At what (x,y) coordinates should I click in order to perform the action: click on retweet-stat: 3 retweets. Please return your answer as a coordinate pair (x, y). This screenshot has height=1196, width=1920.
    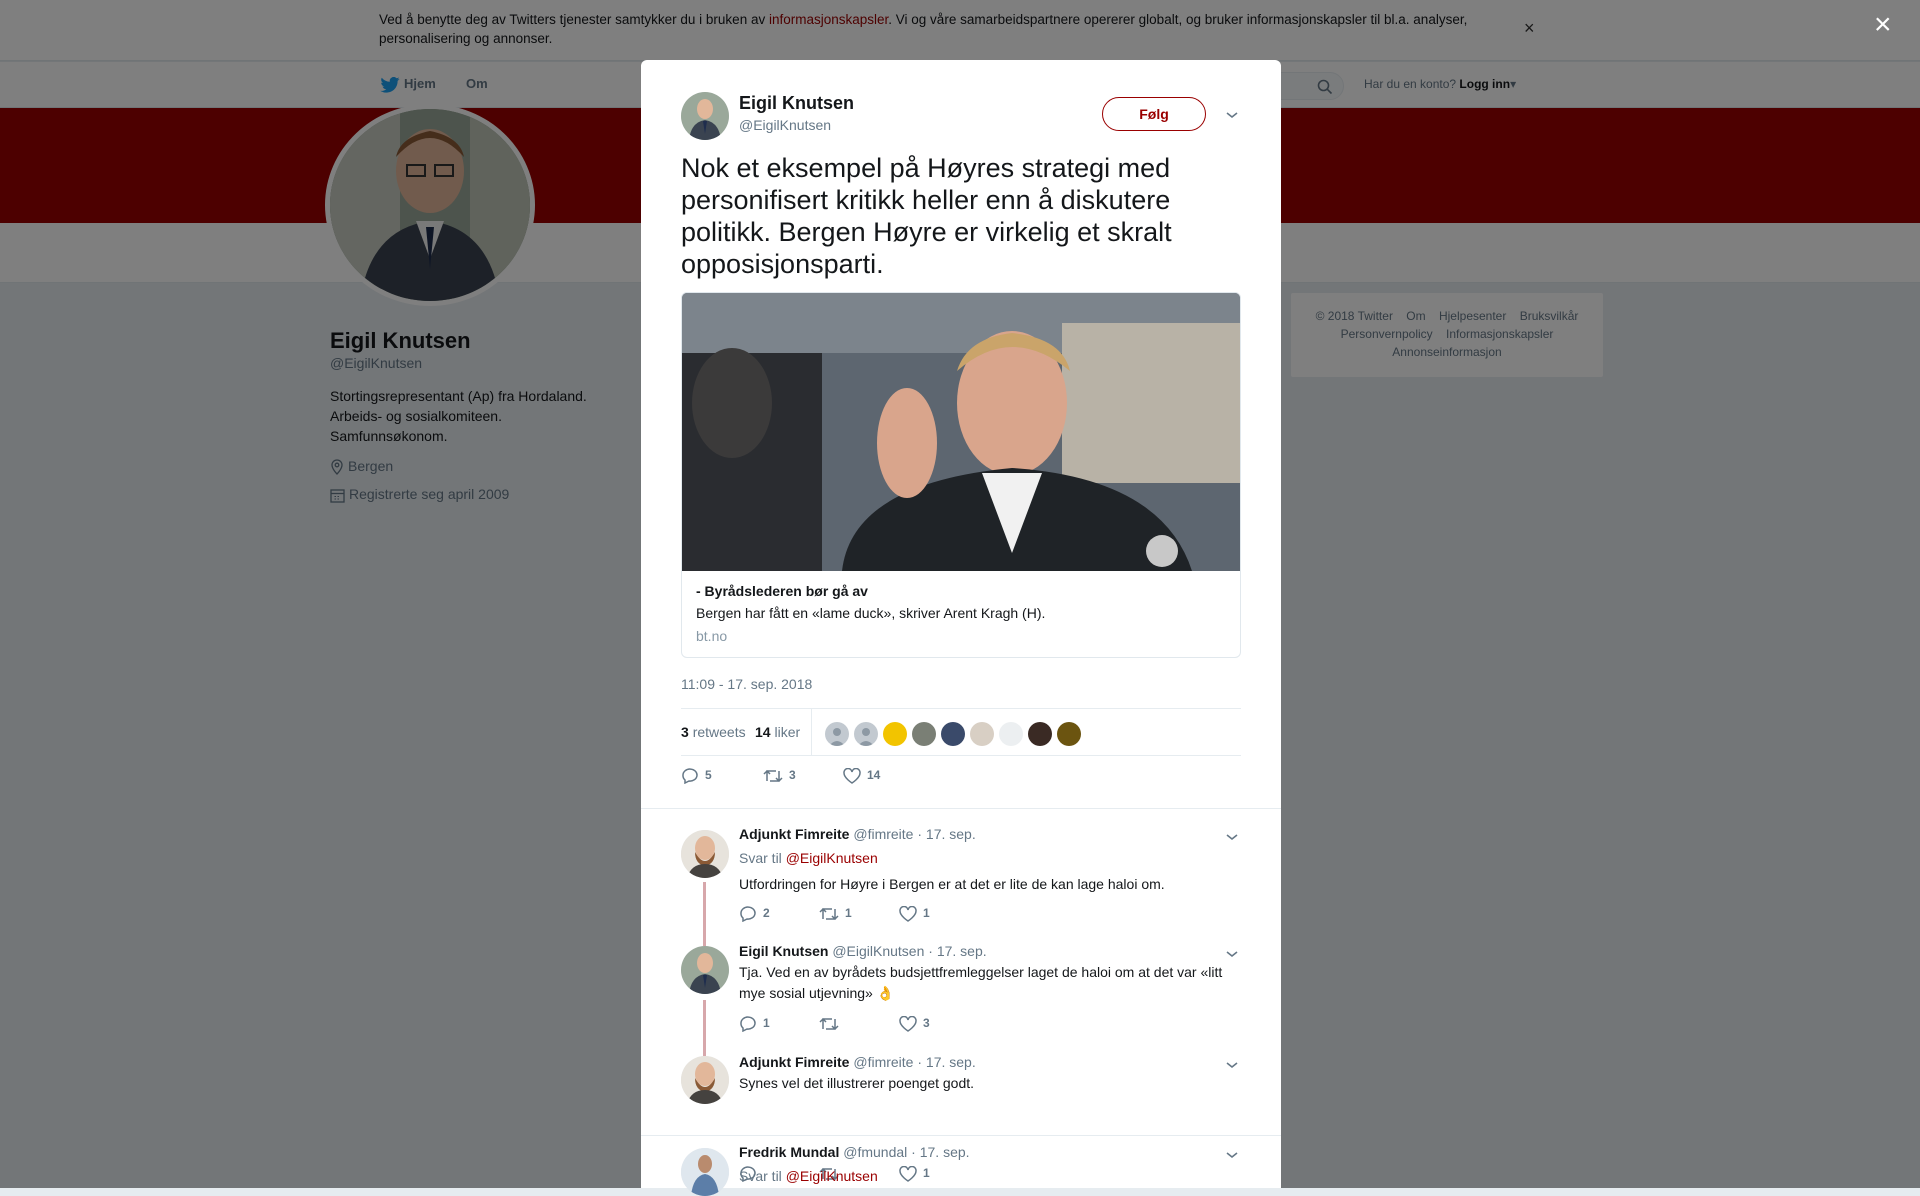
    Looking at the image, I should click on (713, 732).